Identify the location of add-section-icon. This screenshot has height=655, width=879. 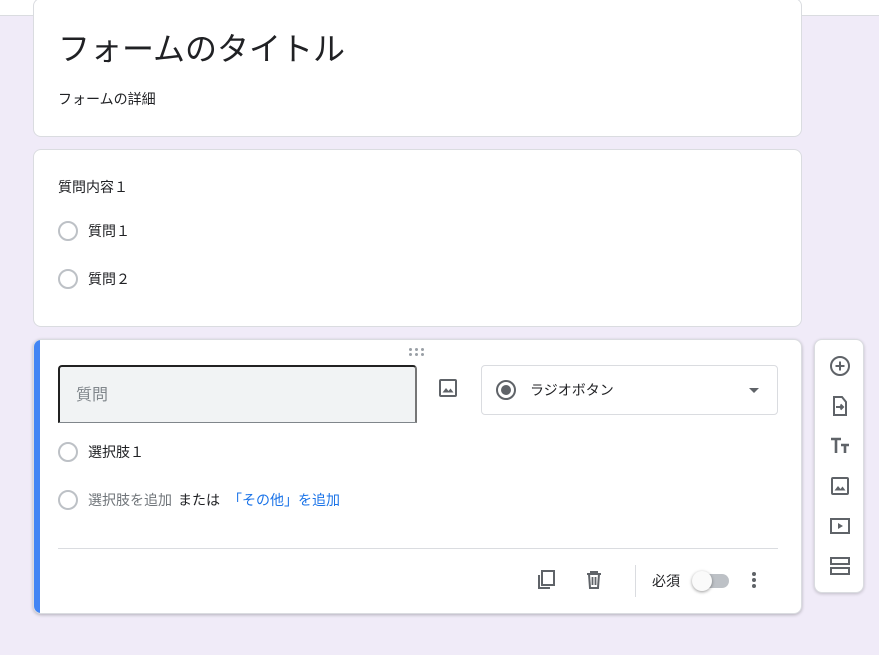
(840, 566).